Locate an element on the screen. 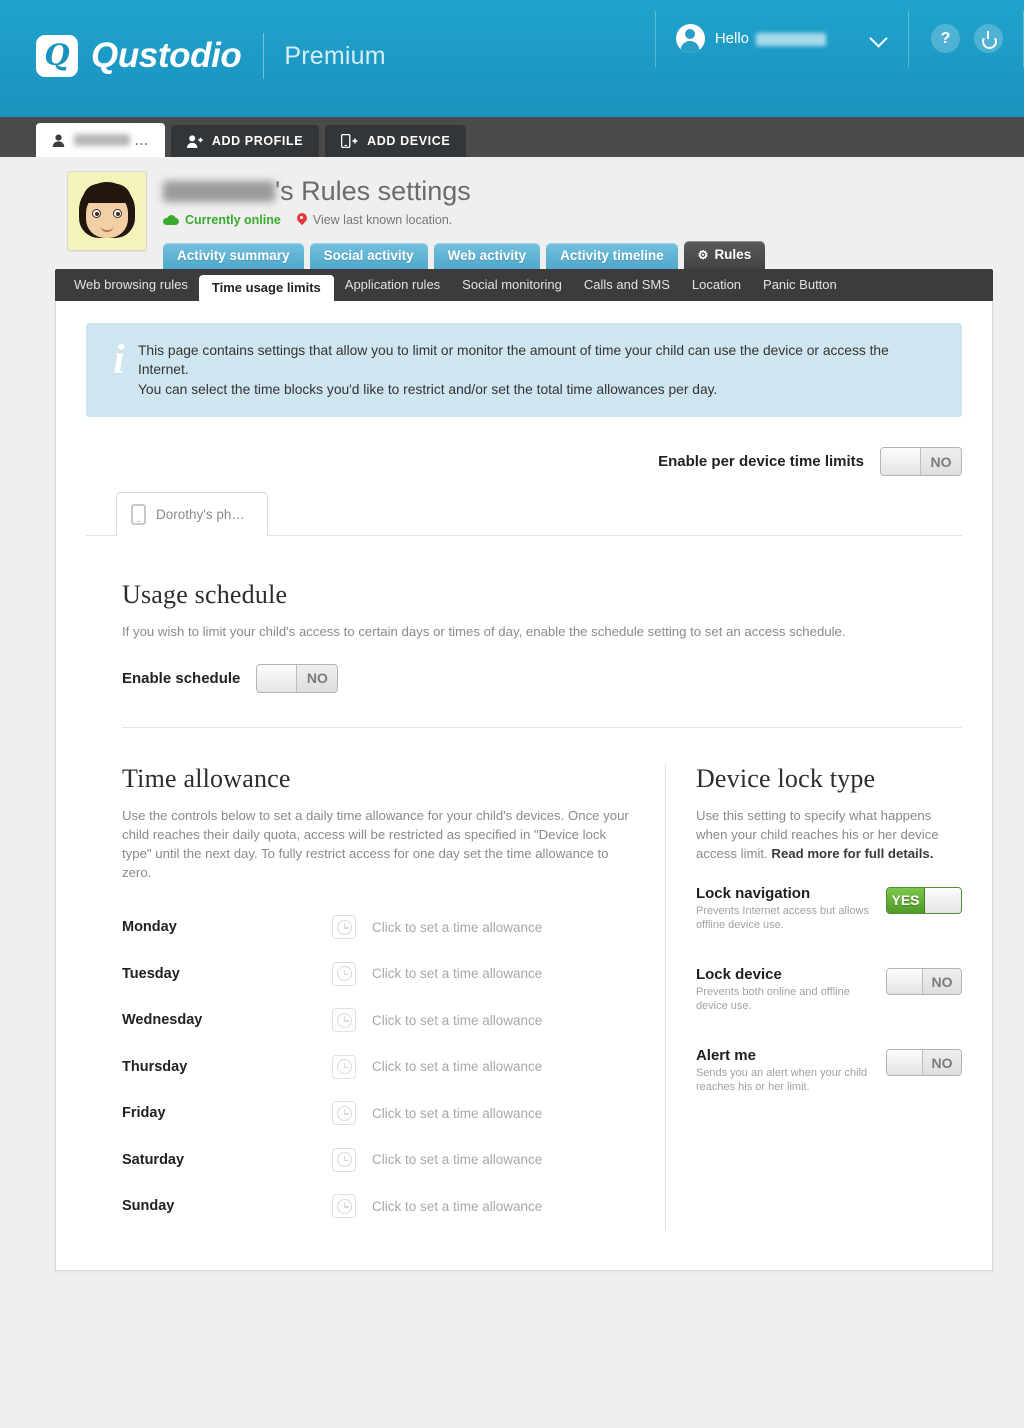 The height and width of the screenshot is (1428, 1024). per-device-limits-label: Enable per device time limits is located at coordinates (761, 462).